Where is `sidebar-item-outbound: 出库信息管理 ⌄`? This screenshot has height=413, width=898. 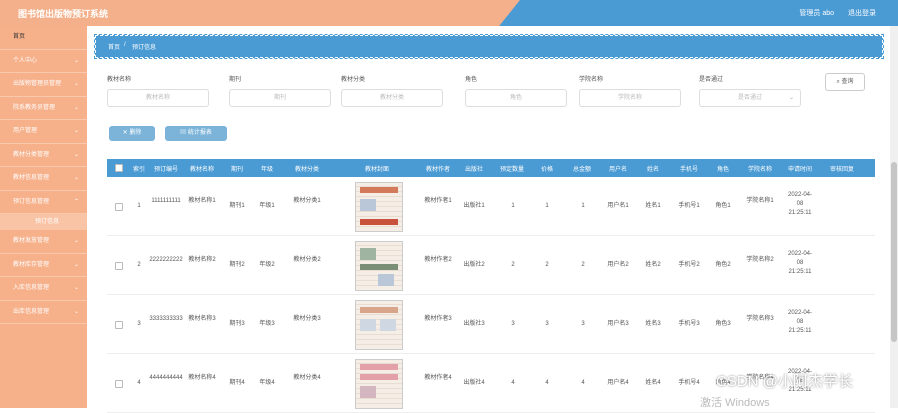
sidebar-item-outbound: 出库信息管理 ⌄ is located at coordinates (43, 312).